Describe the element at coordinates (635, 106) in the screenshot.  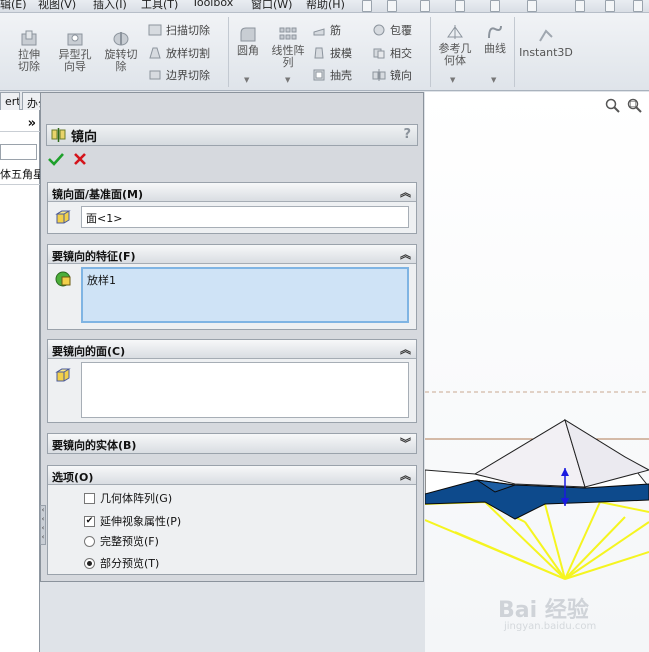
I see `zoom-area-icon` at that location.